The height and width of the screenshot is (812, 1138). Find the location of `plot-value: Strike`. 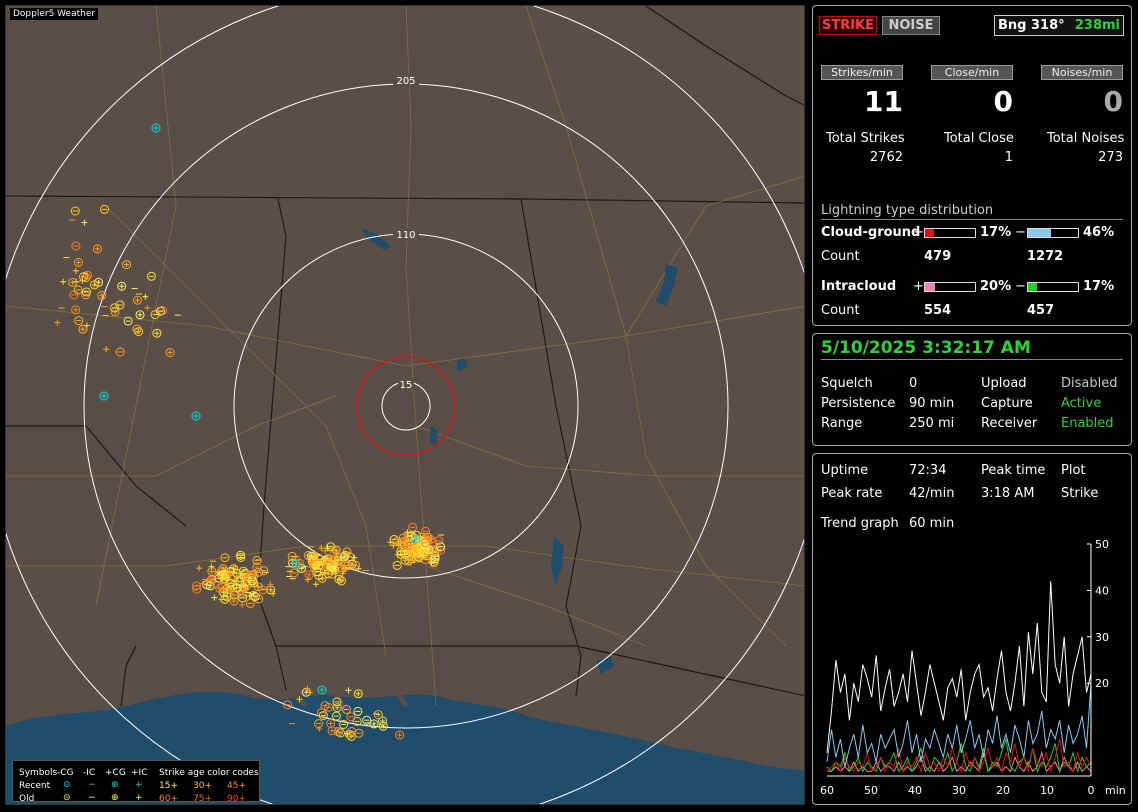

plot-value: Strike is located at coordinates (1079, 493).